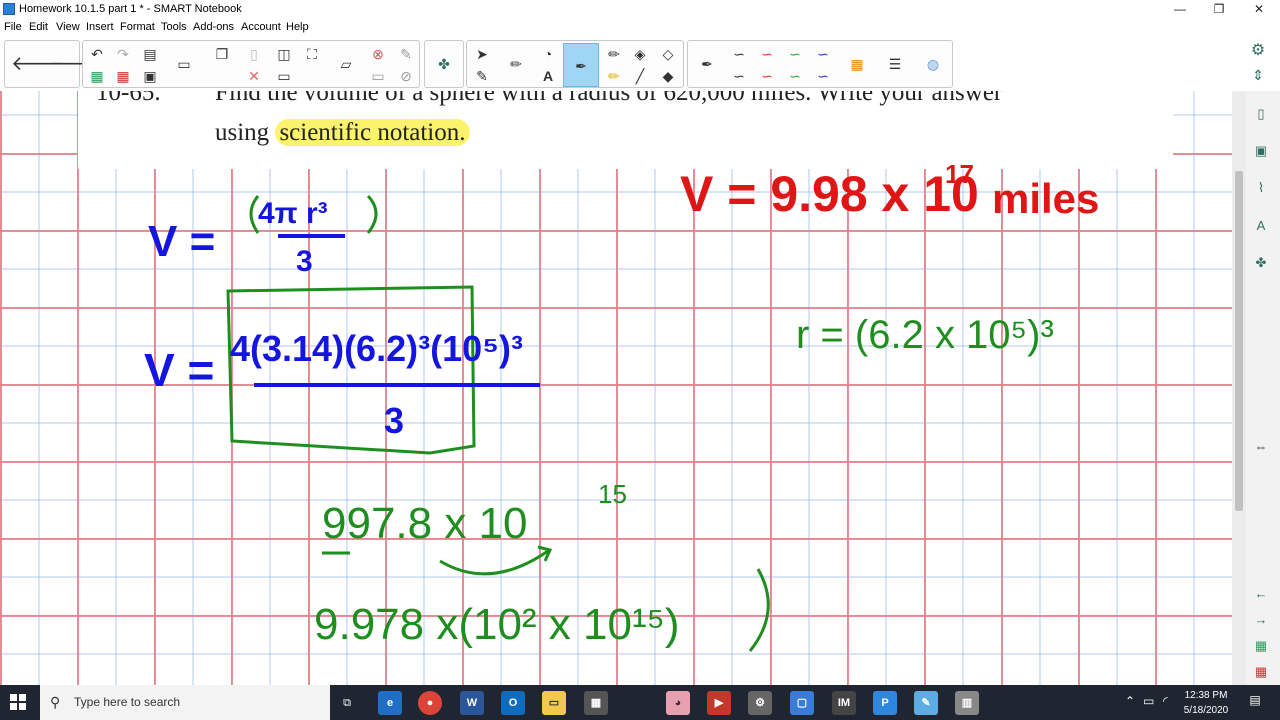 The image size is (1280, 720). I want to click on puzzle-icon: ✤, so click(444, 64).